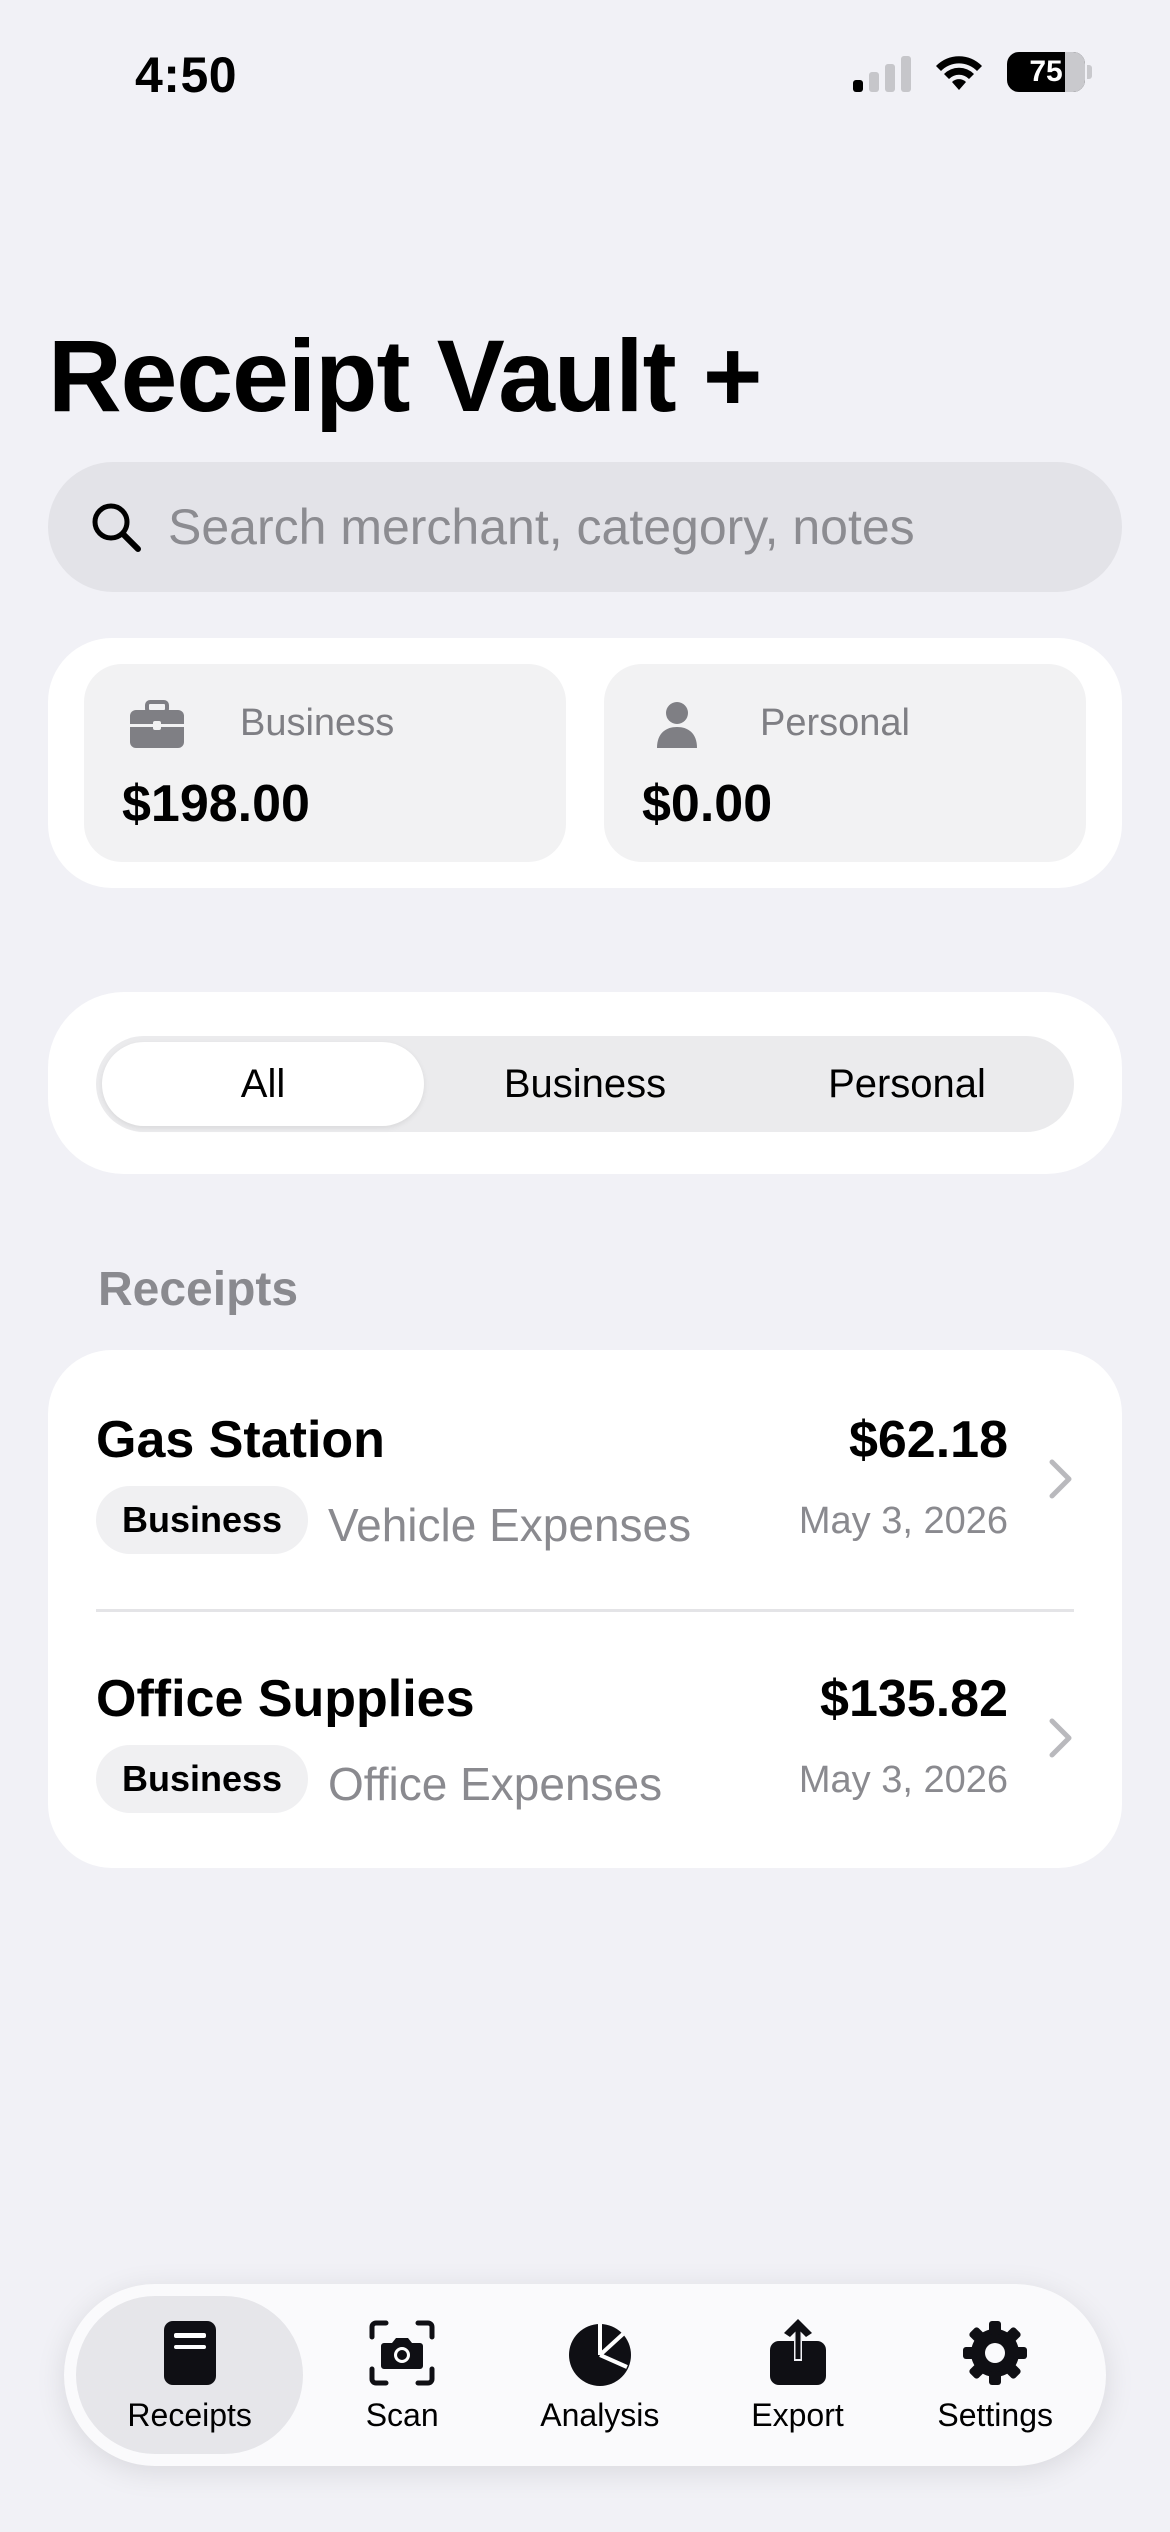 This screenshot has height=2532, width=1170. I want to click on personal-amount: $0.00, so click(707, 804).